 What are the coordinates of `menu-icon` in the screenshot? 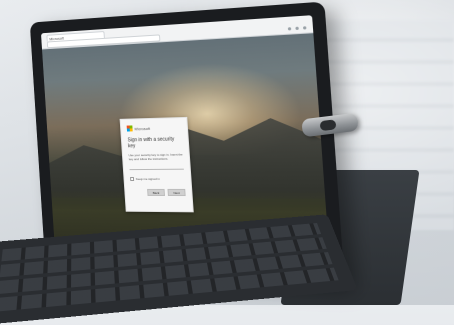 It's located at (304, 27).